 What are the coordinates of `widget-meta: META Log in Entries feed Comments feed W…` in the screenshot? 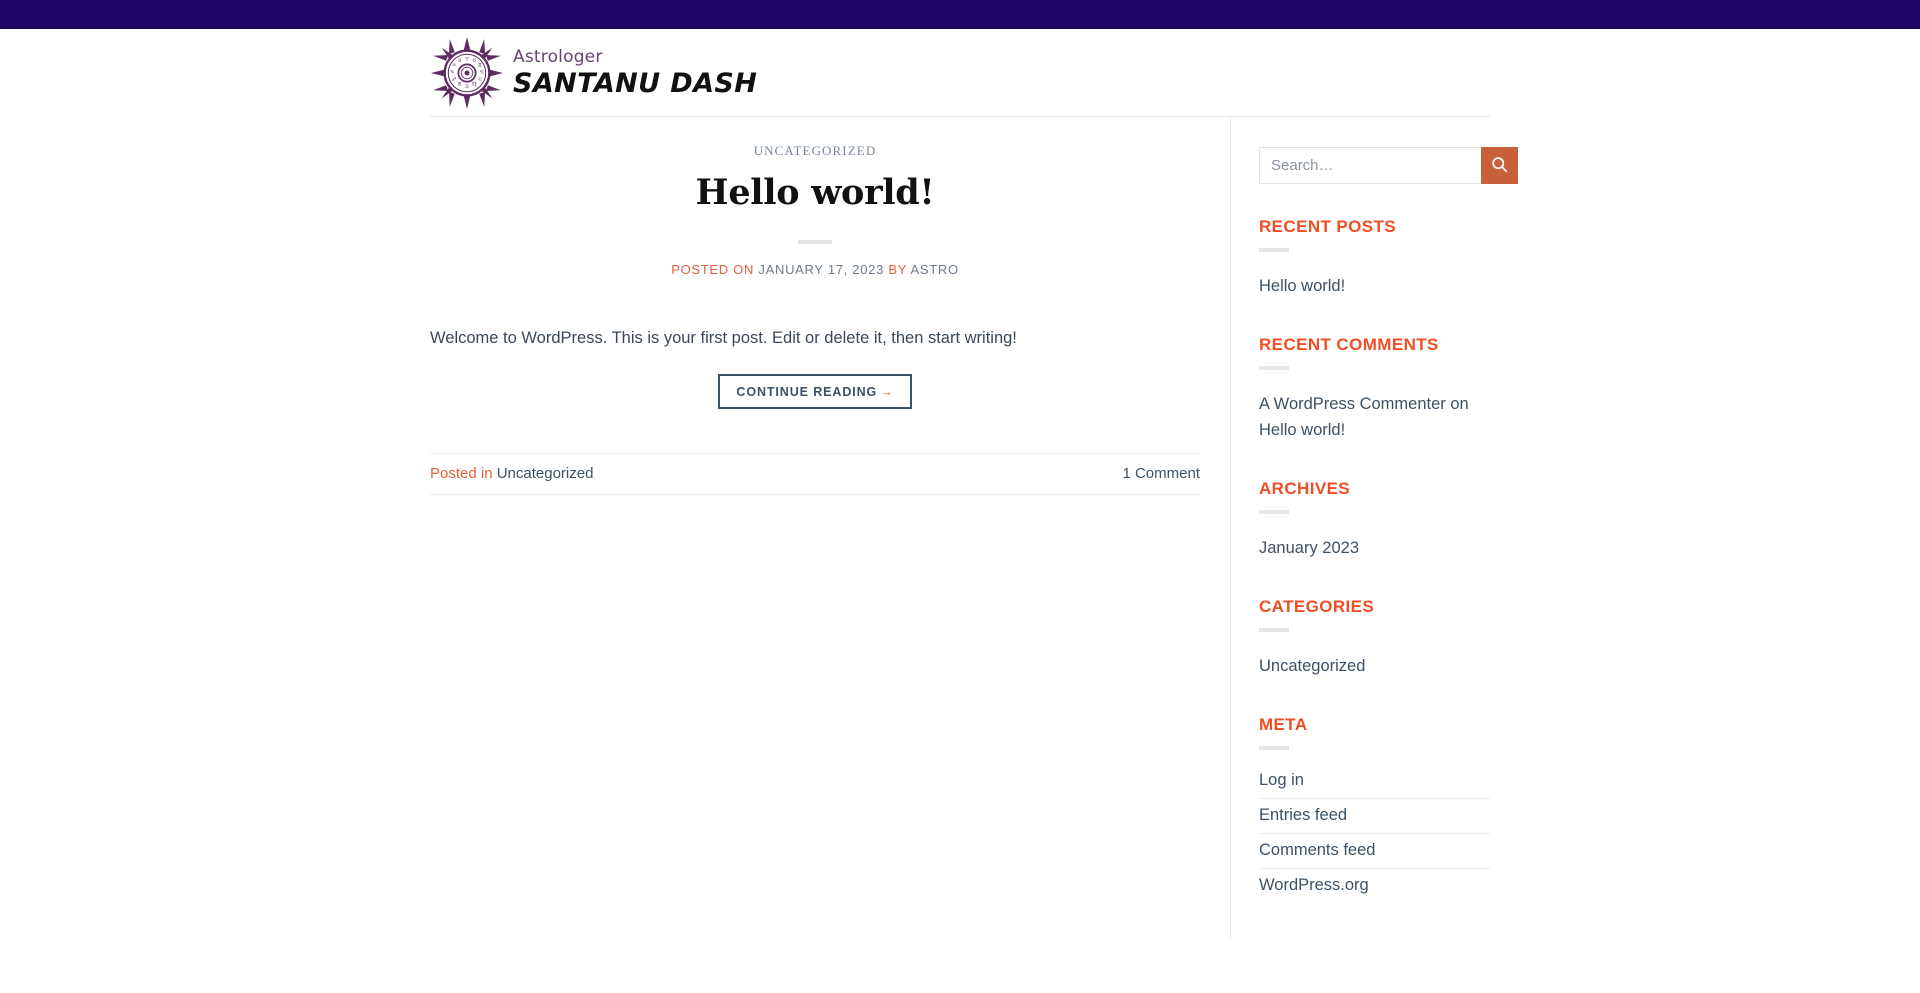 It's located at (1374, 809).